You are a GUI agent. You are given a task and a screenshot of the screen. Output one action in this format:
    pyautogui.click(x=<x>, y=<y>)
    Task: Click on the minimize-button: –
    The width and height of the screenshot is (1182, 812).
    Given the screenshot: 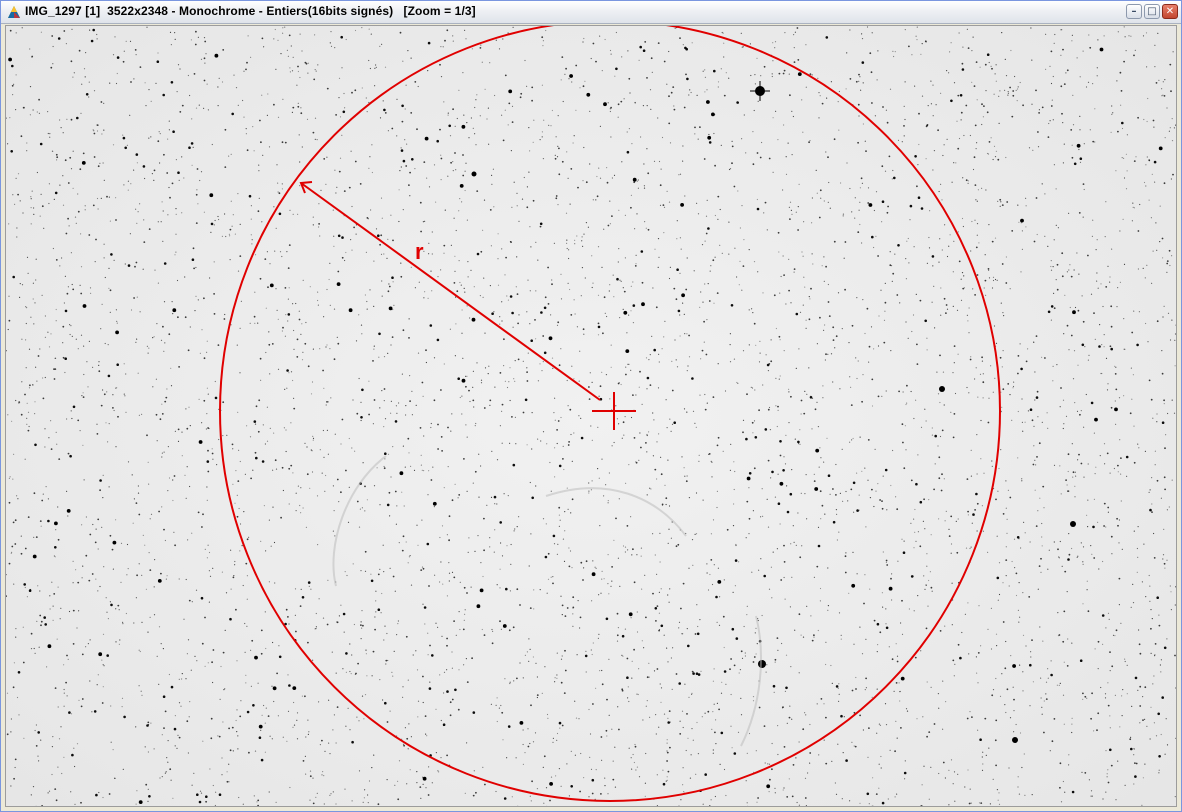 What is the action you would take?
    pyautogui.click(x=1134, y=11)
    